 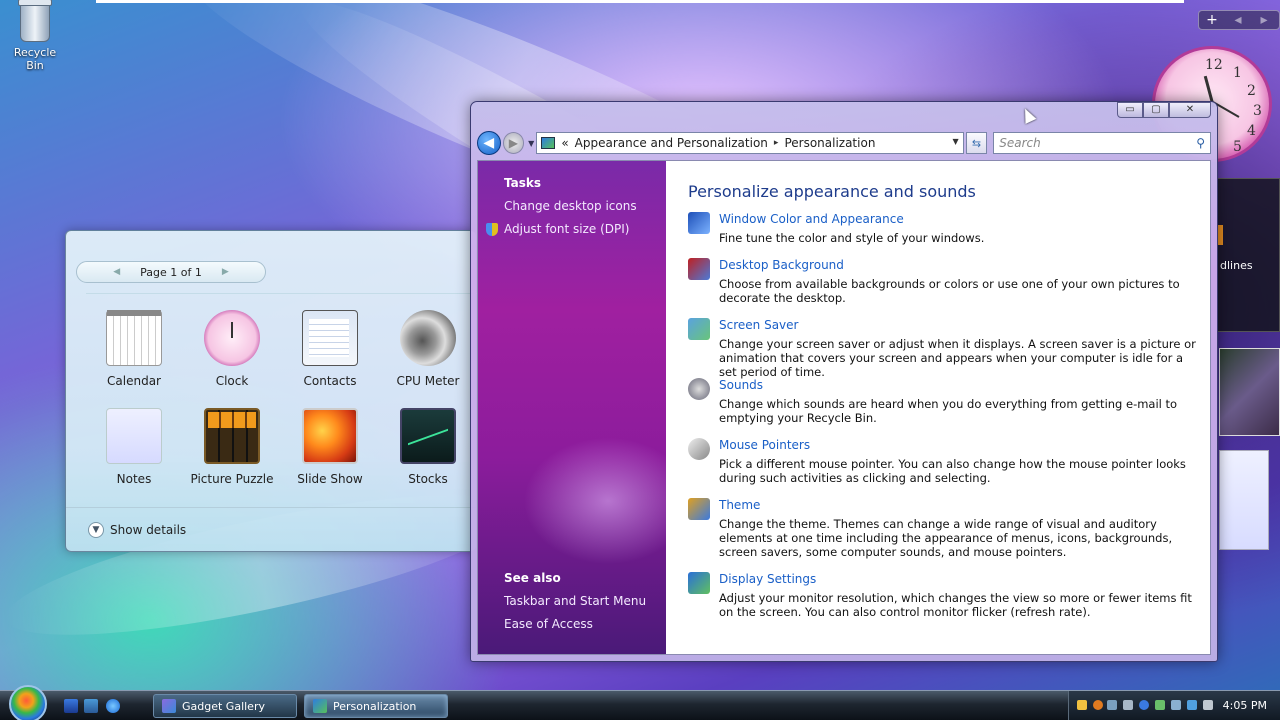 I want to click on search-icon: ⚲, so click(x=1200, y=143).